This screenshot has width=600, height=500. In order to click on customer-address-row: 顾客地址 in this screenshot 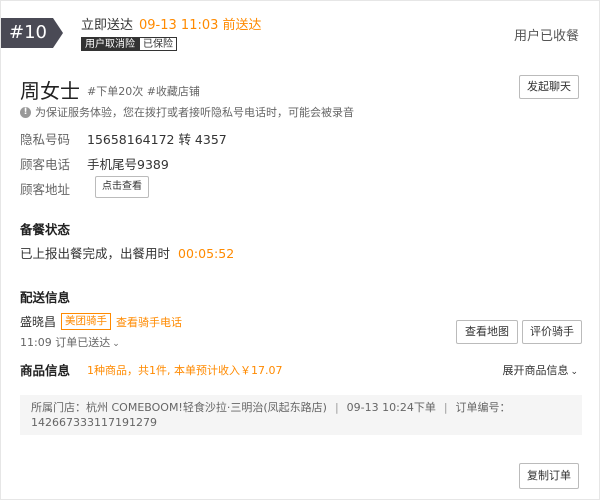, I will do `click(53, 188)`.